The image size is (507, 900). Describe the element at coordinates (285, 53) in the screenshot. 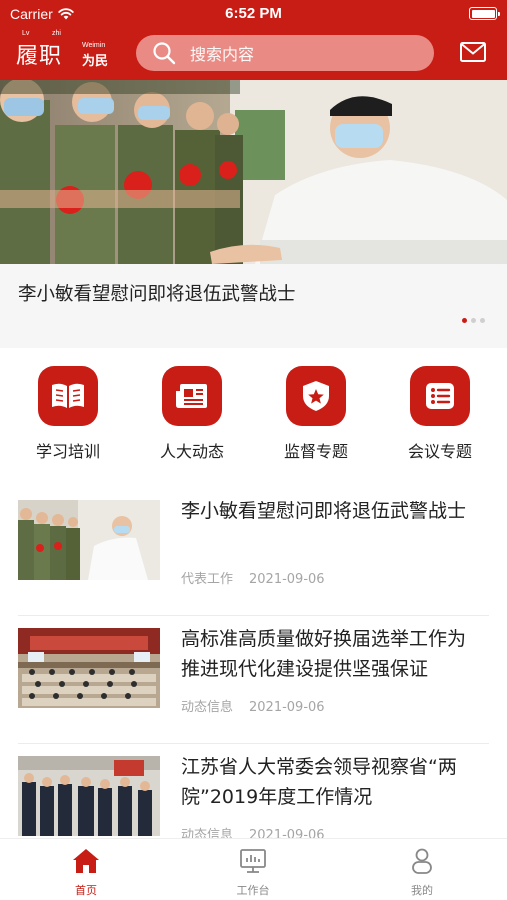

I see `search-bar: 搜索内容` at that location.